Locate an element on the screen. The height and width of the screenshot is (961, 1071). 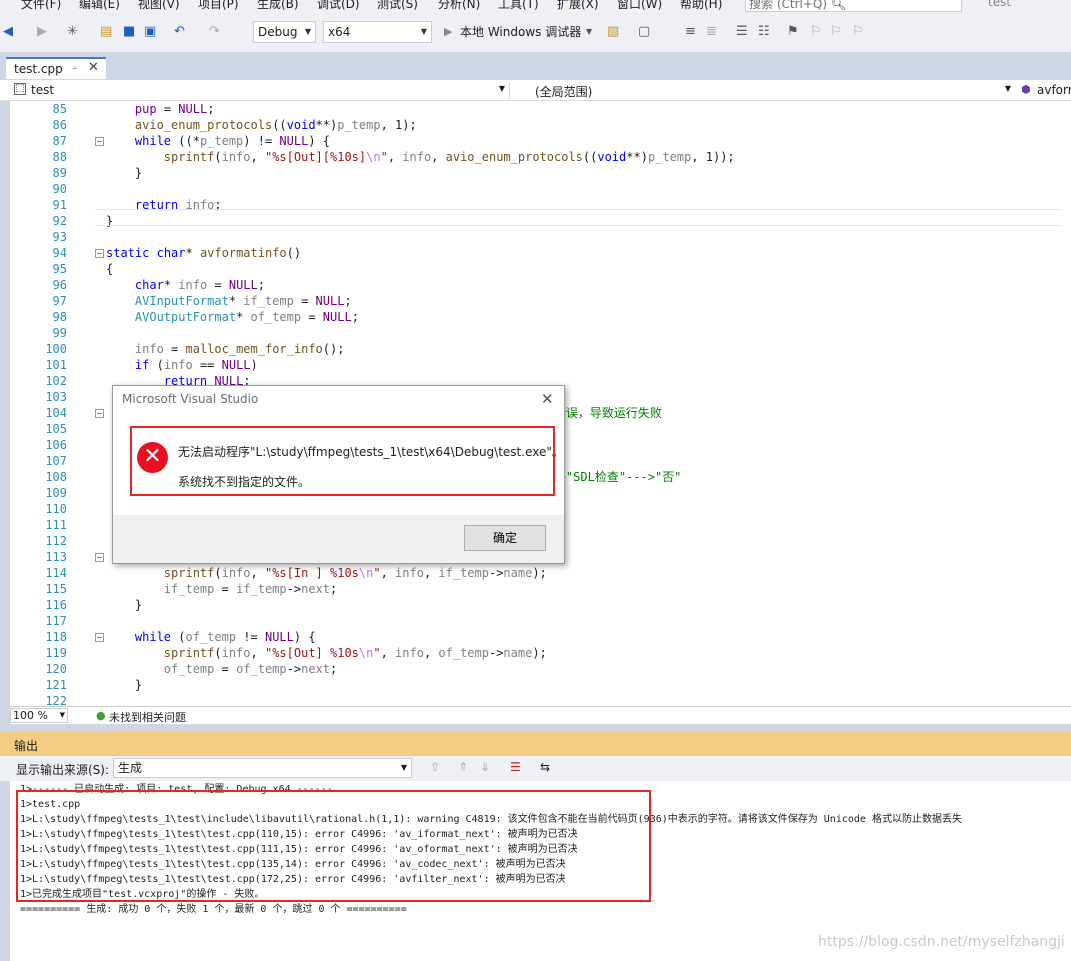
tab-strip is located at coordinates (535, 65).